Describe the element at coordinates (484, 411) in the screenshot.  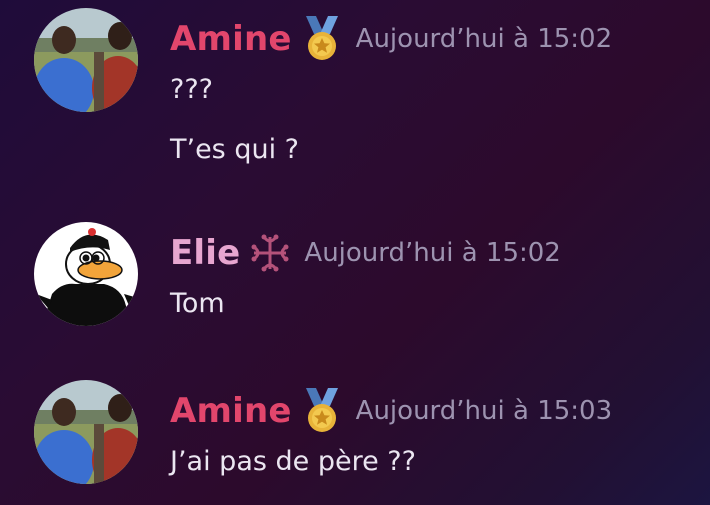
I see `timestamp: Aujourd’hui à 15:03` at that location.